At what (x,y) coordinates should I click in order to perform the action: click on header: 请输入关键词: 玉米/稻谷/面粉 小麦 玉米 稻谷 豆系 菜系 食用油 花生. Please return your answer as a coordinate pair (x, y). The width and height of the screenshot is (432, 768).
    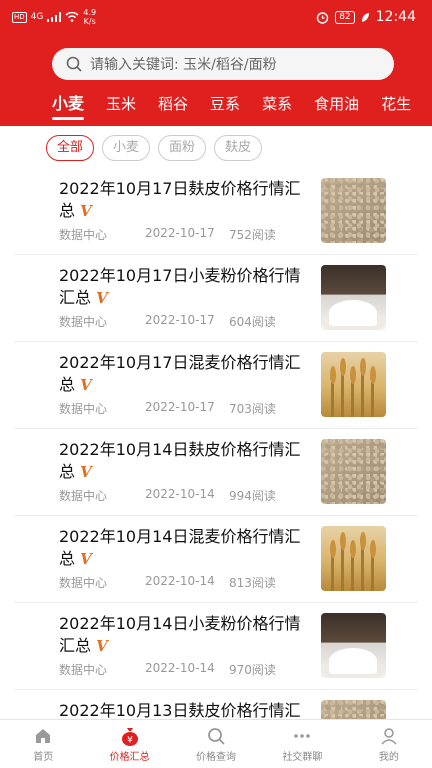
    Looking at the image, I should click on (216, 80).